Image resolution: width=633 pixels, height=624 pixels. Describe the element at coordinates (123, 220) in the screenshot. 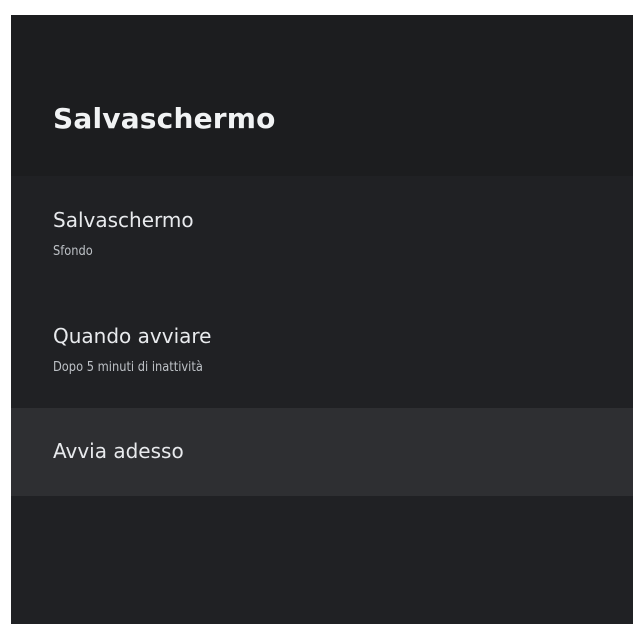

I see `screensaver-option-title: Salvaschermo` at that location.